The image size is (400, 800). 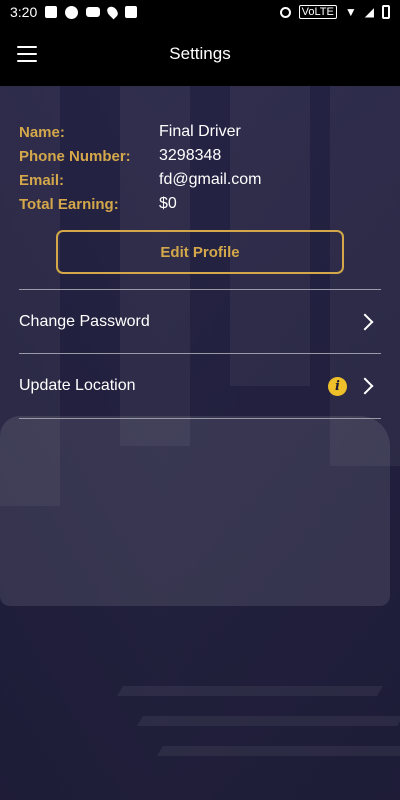 What do you see at coordinates (93, 12) in the screenshot?
I see `youtube-icon` at bounding box center [93, 12].